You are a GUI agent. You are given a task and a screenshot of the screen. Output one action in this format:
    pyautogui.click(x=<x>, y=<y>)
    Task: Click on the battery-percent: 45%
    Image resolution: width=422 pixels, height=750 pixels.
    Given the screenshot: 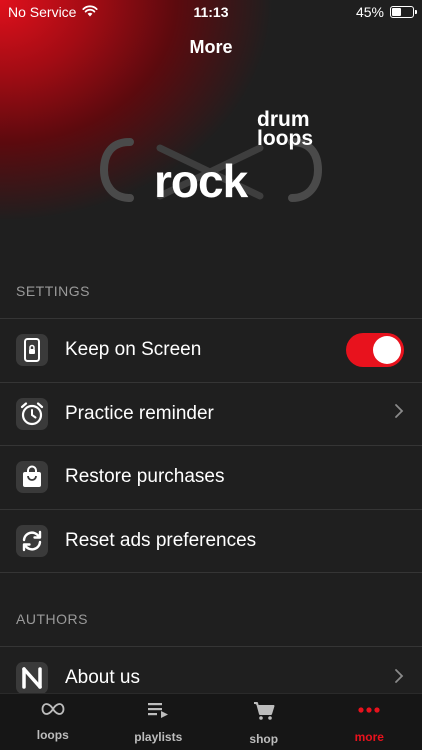 What is the action you would take?
    pyautogui.click(x=369, y=12)
    